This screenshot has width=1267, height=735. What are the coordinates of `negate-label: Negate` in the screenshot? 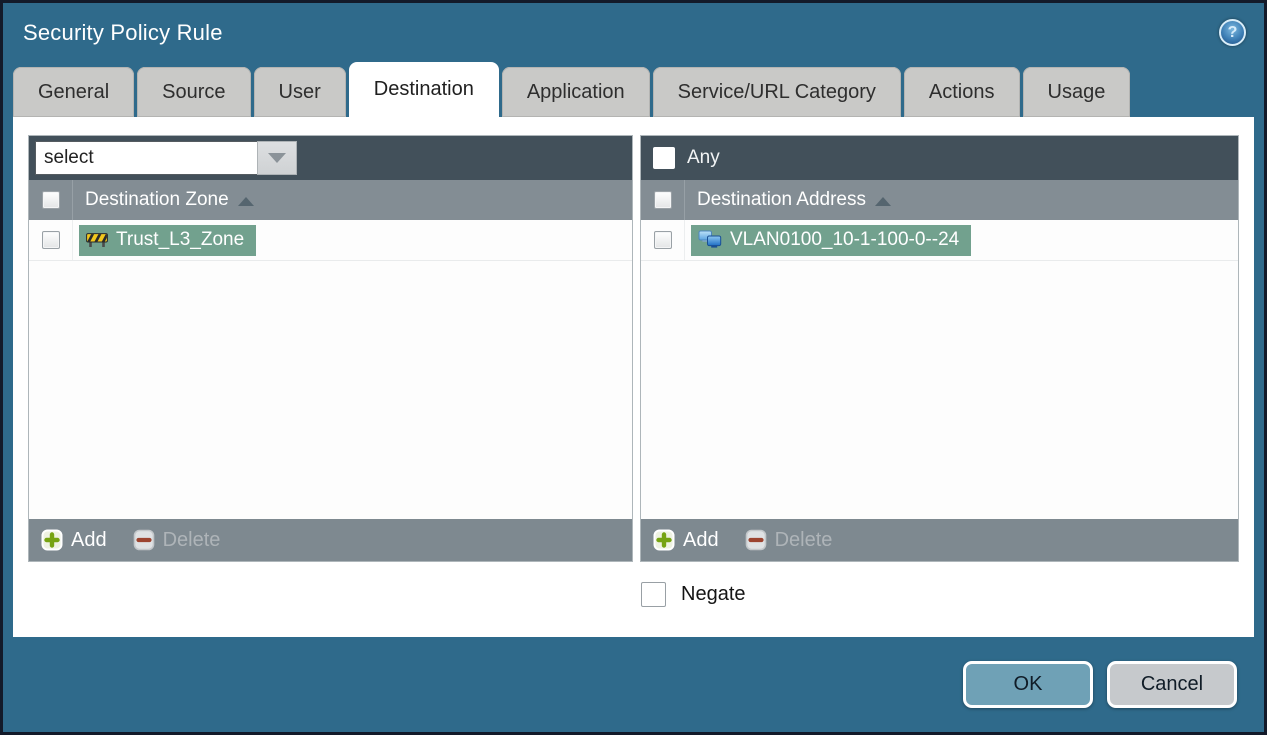 It's located at (713, 594).